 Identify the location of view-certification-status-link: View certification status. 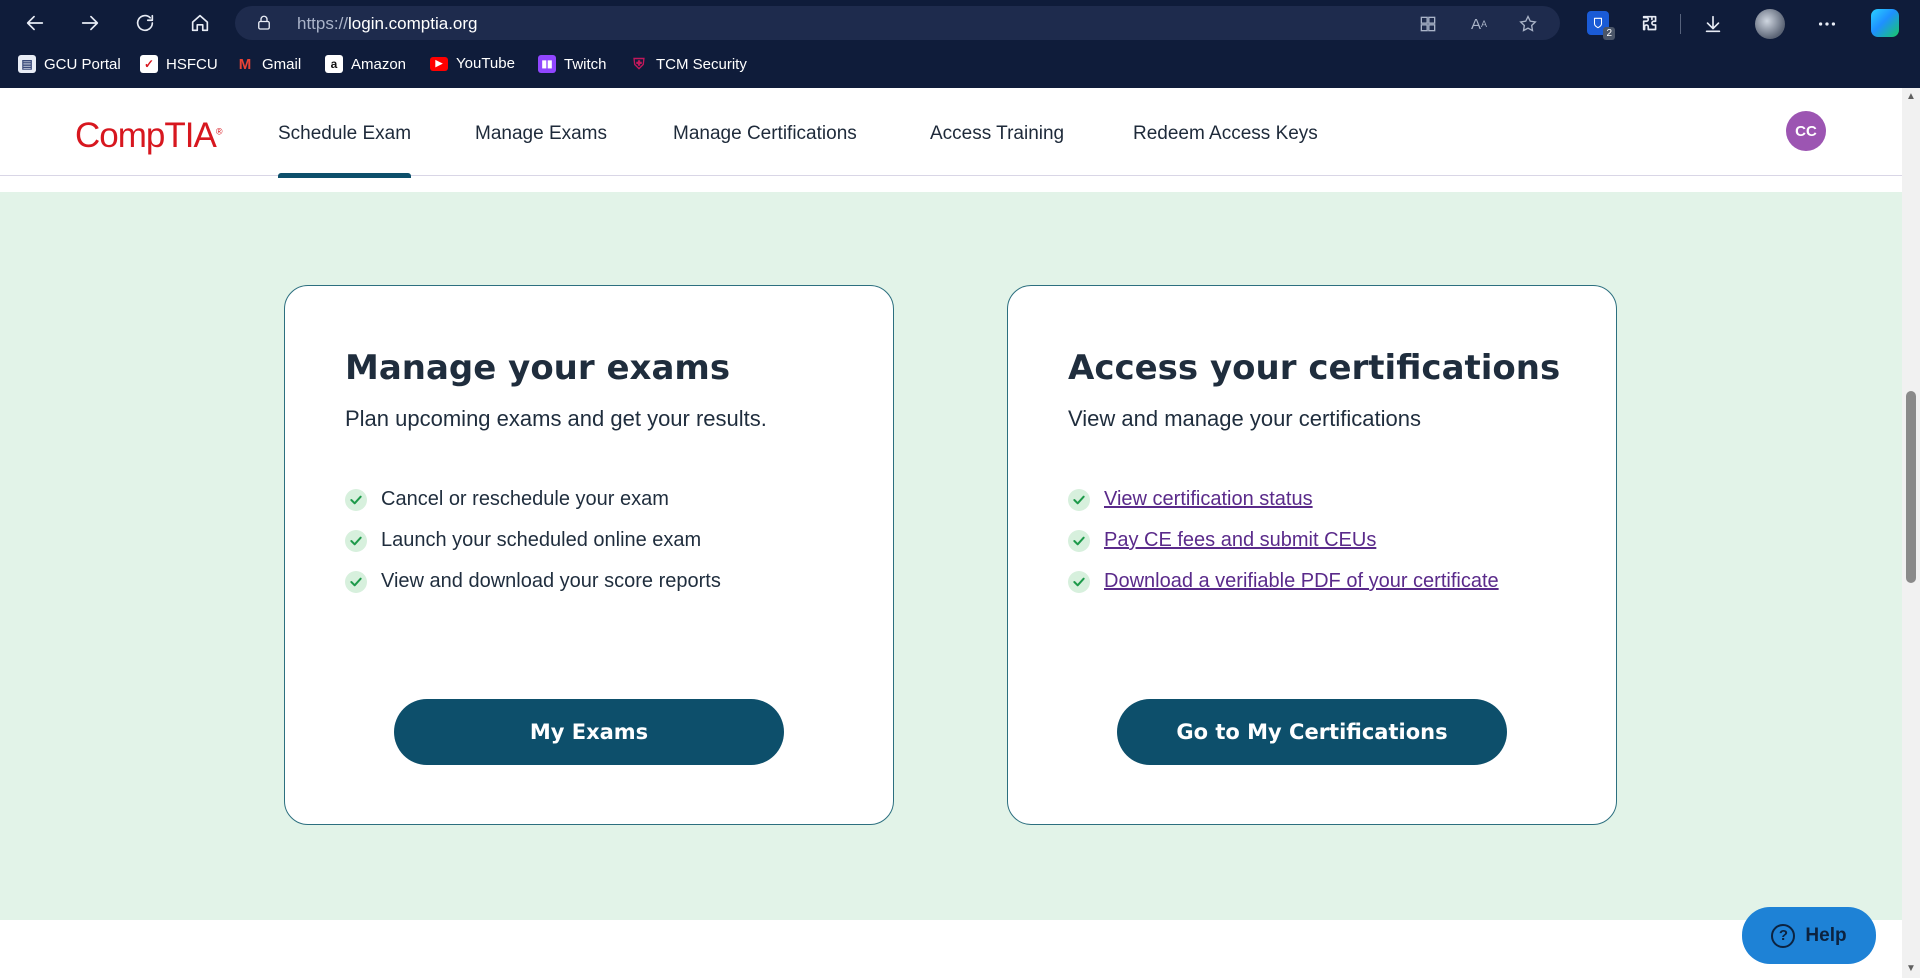
(1208, 499).